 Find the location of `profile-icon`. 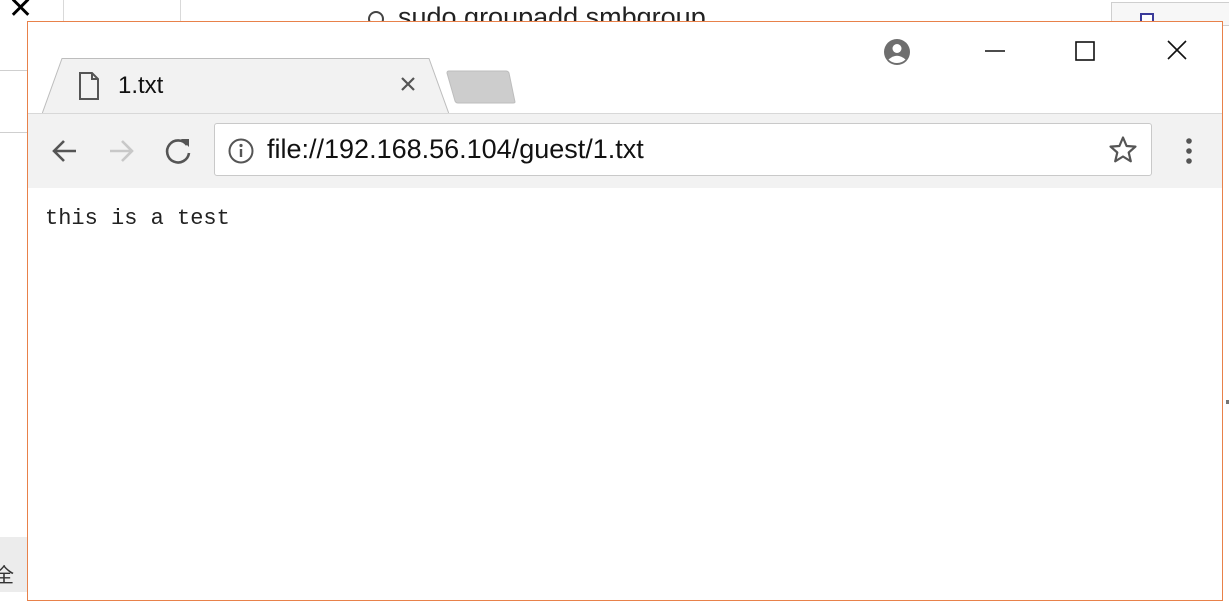

profile-icon is located at coordinates (897, 52).